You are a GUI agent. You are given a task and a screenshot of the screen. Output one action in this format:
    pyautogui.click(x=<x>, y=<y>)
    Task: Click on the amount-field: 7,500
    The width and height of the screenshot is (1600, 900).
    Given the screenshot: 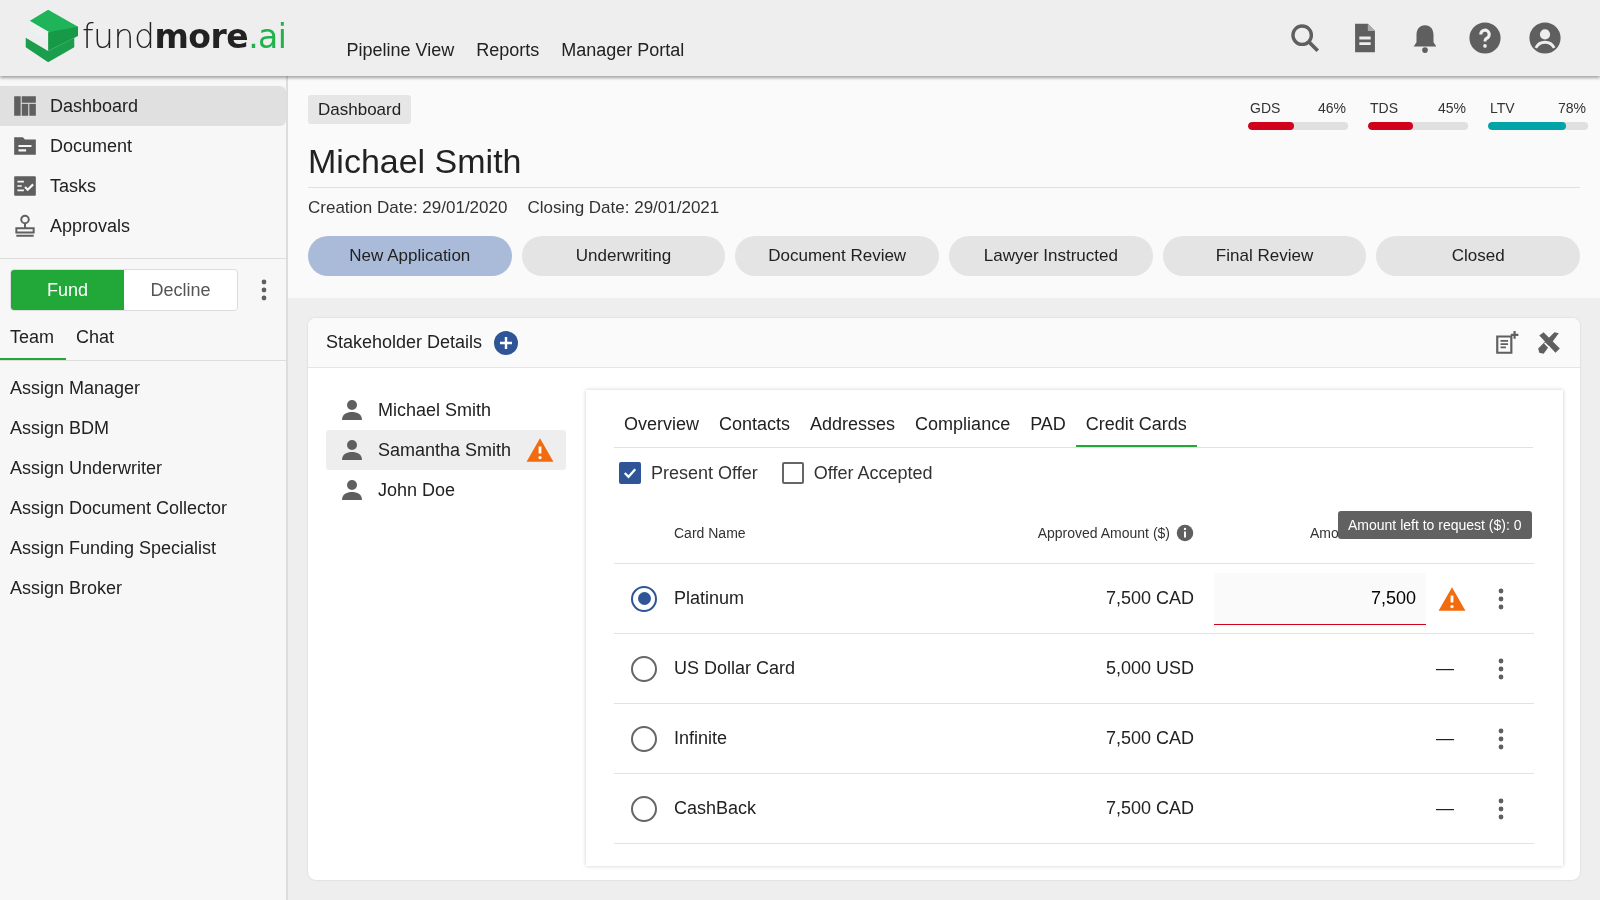 What is the action you would take?
    pyautogui.click(x=1320, y=598)
    